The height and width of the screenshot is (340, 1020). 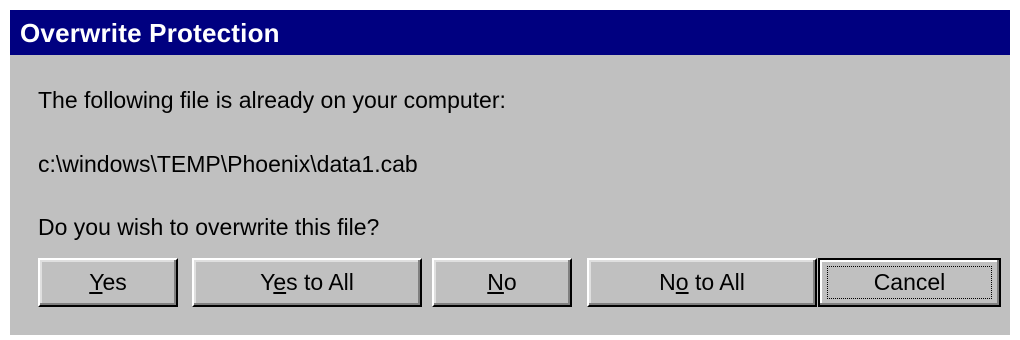 What do you see at coordinates (510, 32) in the screenshot?
I see `title-bar: Overwrite Protection` at bounding box center [510, 32].